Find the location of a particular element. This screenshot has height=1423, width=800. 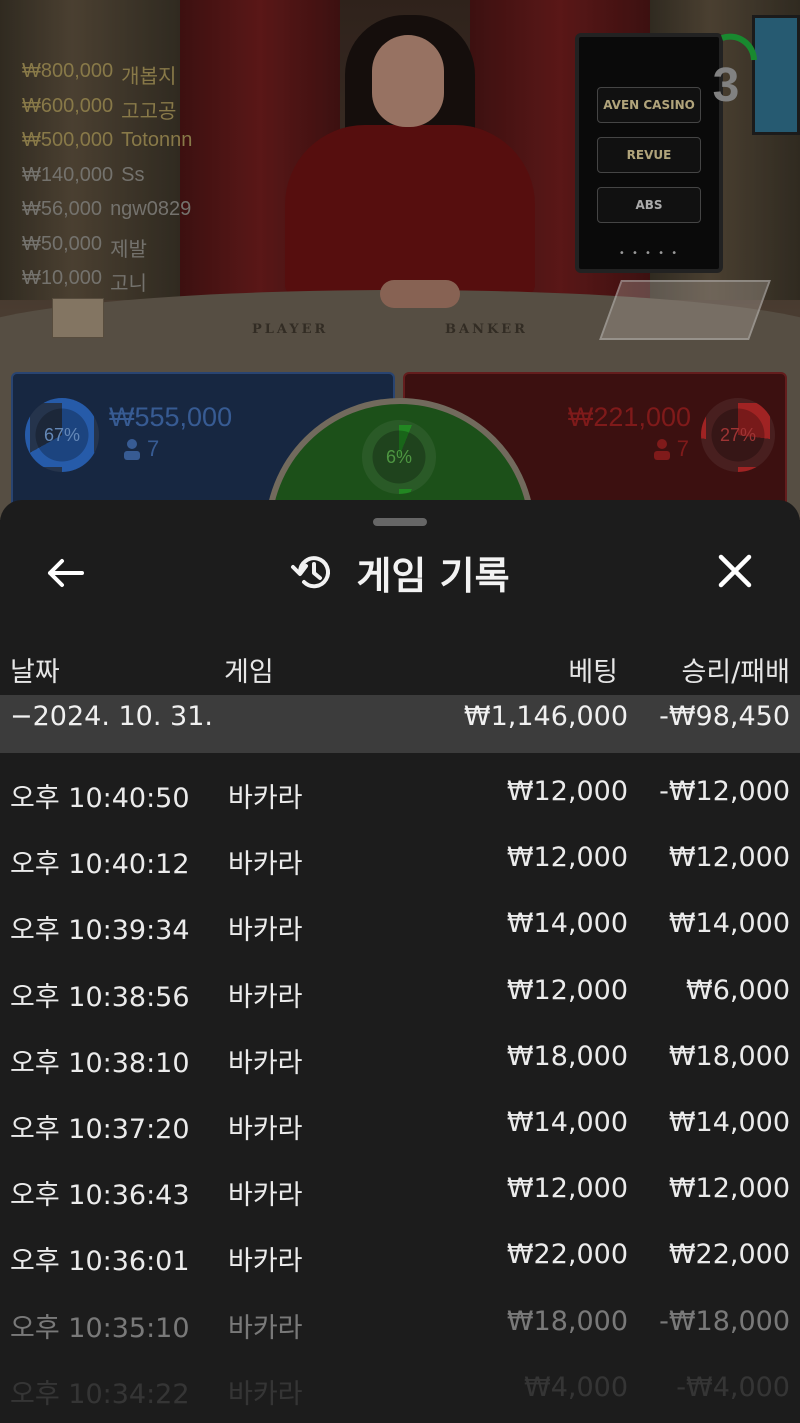

table-row: 오후 10:36:43 바카라 ₩12,000 ₩12,000 is located at coordinates (400, 1190).